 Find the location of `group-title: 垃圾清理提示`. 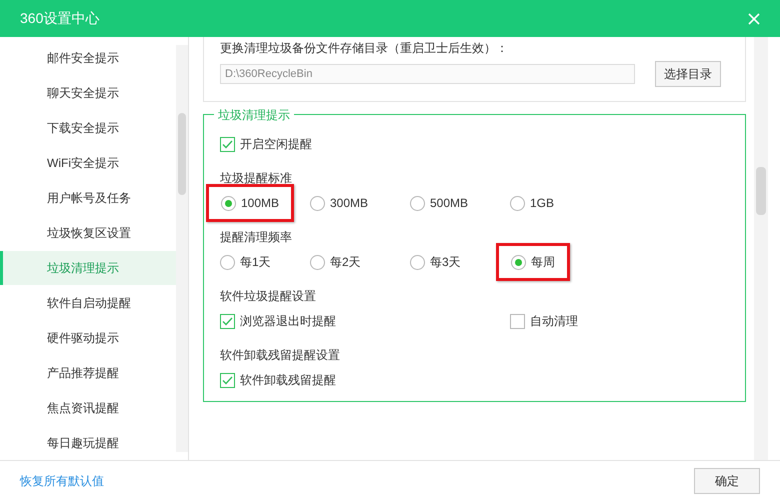

group-title: 垃圾清理提示 is located at coordinates (254, 115).